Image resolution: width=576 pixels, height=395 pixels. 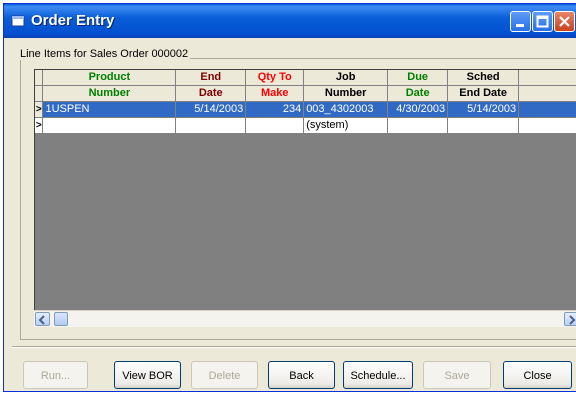 What do you see at coordinates (305, 318) in the screenshot?
I see `horizontal-scrollbar` at bounding box center [305, 318].